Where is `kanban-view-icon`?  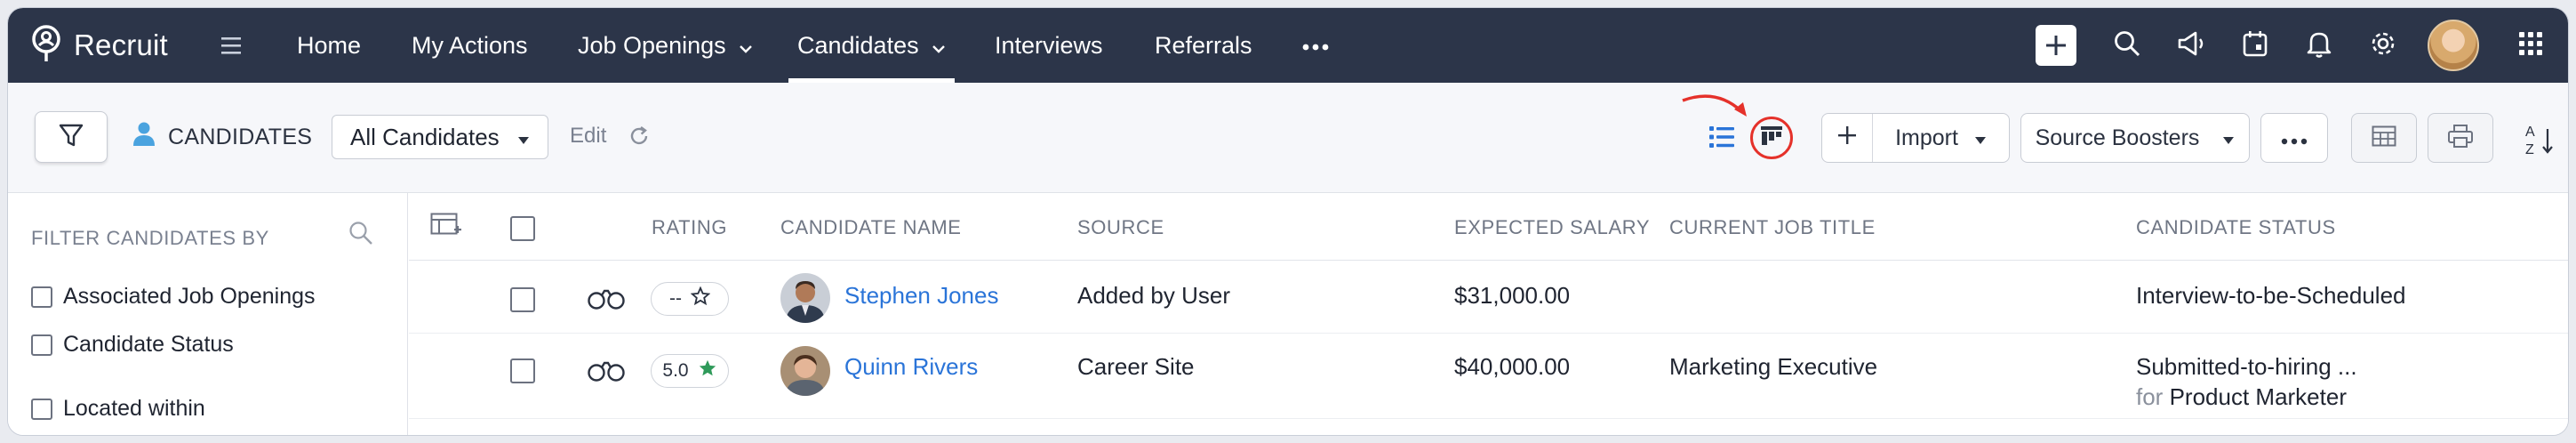 kanban-view-icon is located at coordinates (1771, 138).